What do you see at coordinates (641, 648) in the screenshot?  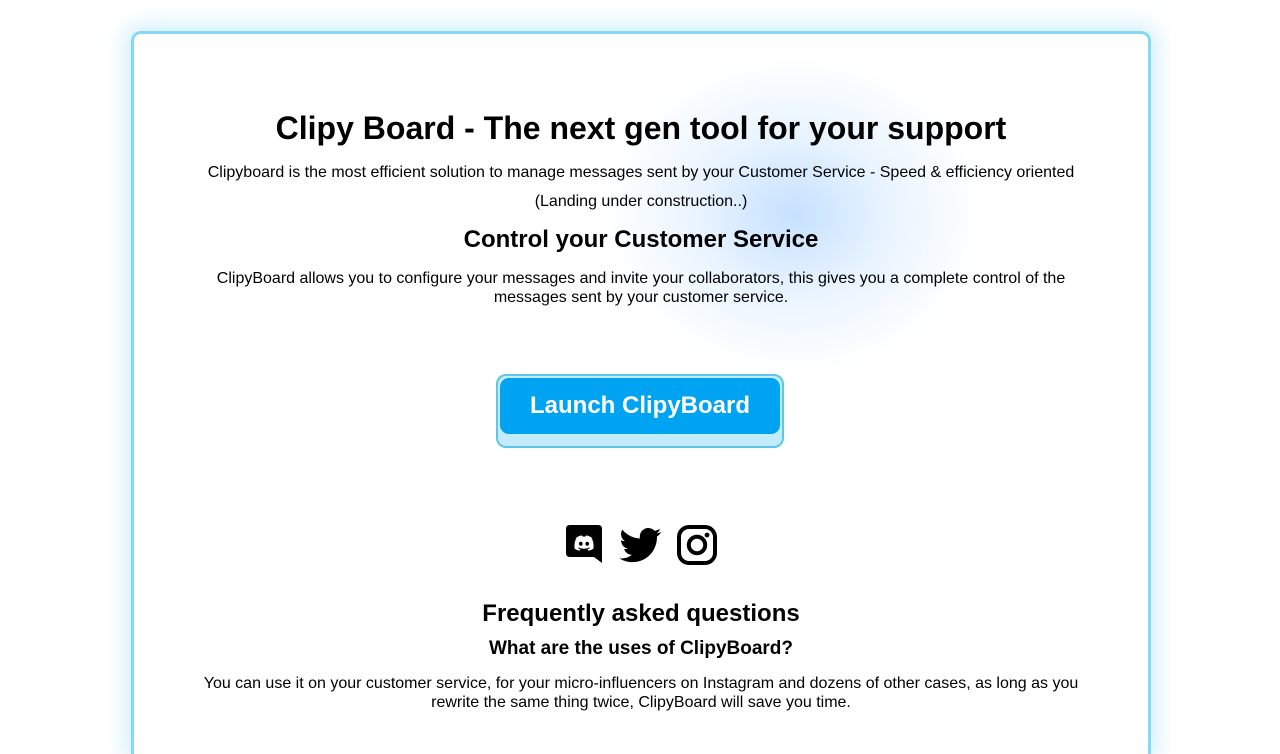 I see `faq-question: What are the uses of ClipyBoard?` at bounding box center [641, 648].